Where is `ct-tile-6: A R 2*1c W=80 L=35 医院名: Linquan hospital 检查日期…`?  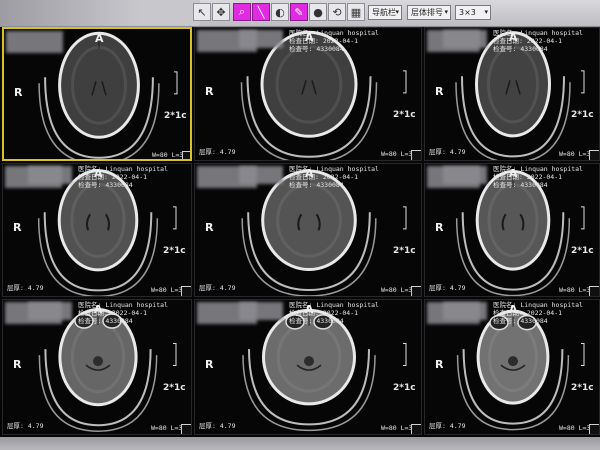
ct-tile-6: A R 2*1c W=80 L=35 医院名: Linquan hospital 检查日期… is located at coordinates (512, 230).